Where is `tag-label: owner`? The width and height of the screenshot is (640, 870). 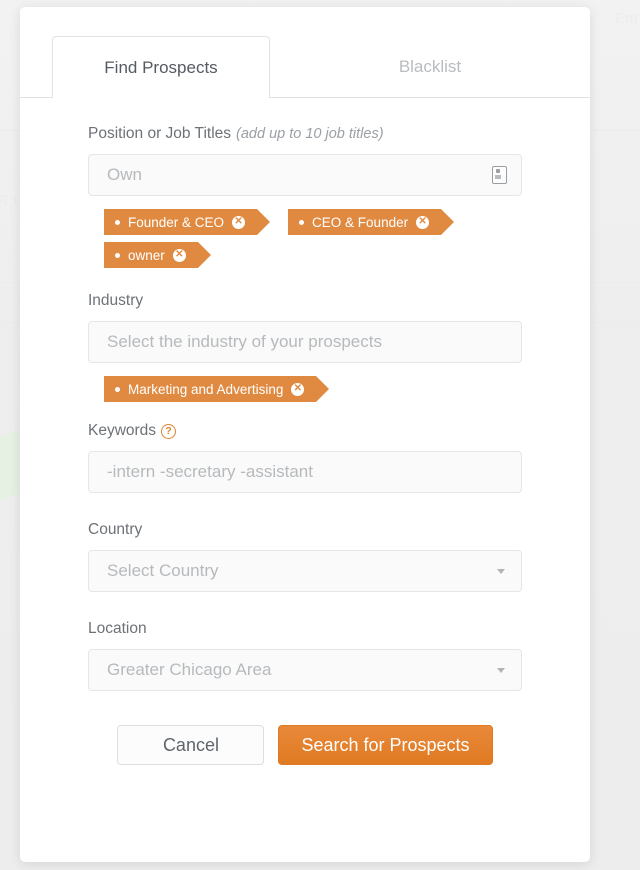
tag-label: owner is located at coordinates (146, 255).